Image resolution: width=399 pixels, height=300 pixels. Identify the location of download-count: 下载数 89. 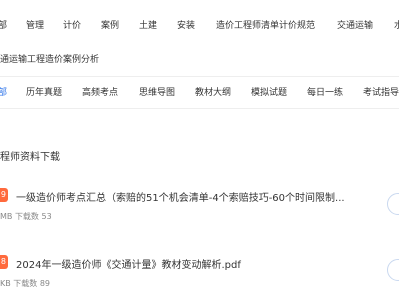
(32, 283).